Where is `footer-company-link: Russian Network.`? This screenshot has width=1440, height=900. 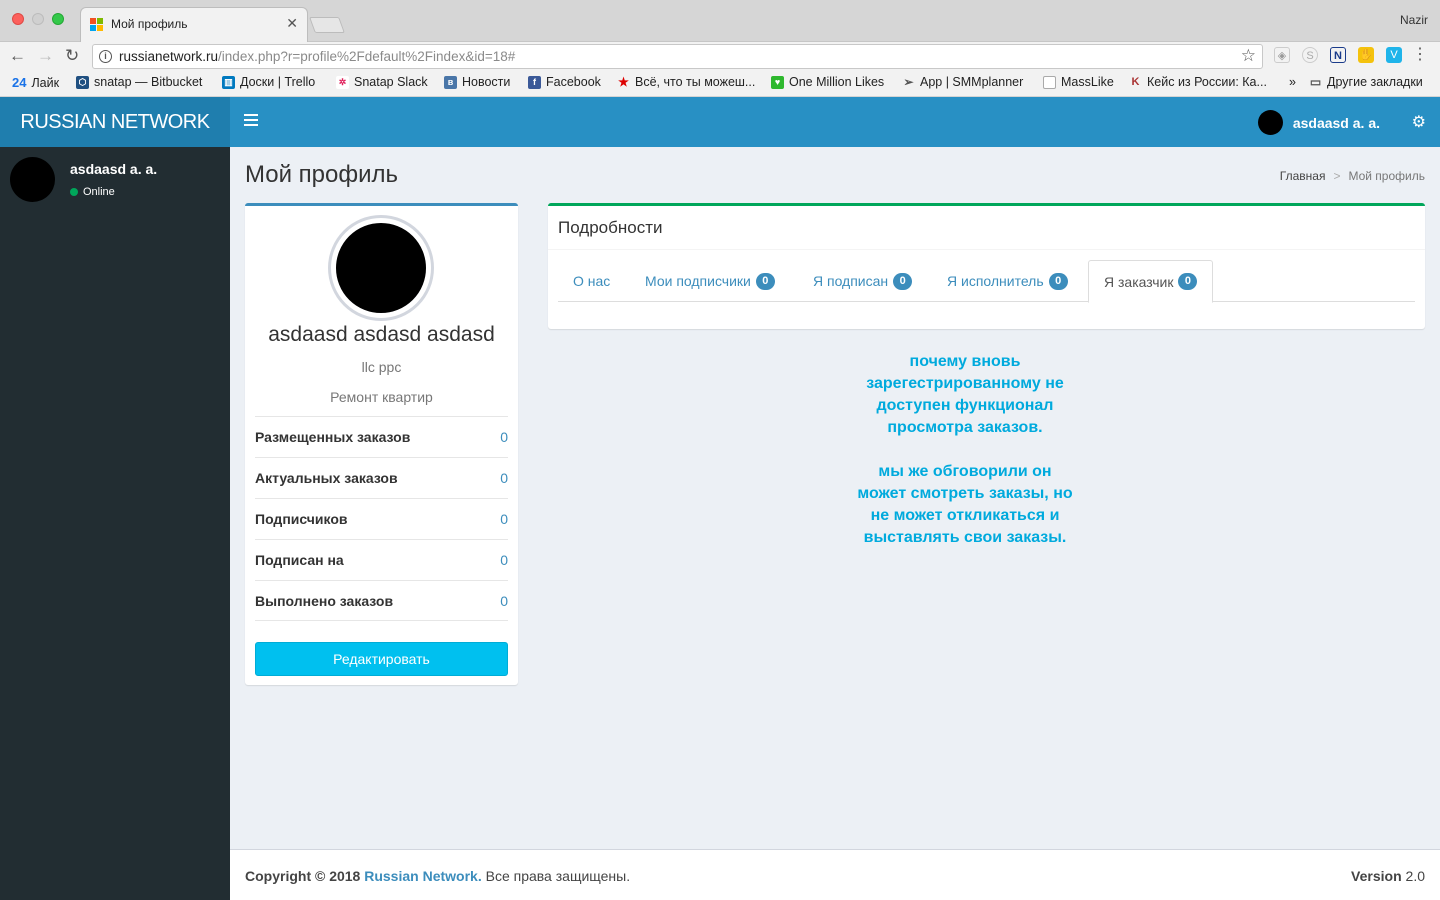 footer-company-link: Russian Network. is located at coordinates (422, 876).